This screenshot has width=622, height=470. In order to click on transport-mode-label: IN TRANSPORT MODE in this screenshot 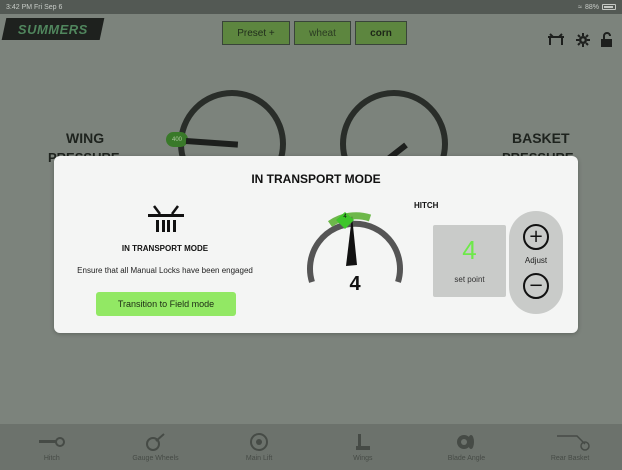, I will do `click(165, 248)`.